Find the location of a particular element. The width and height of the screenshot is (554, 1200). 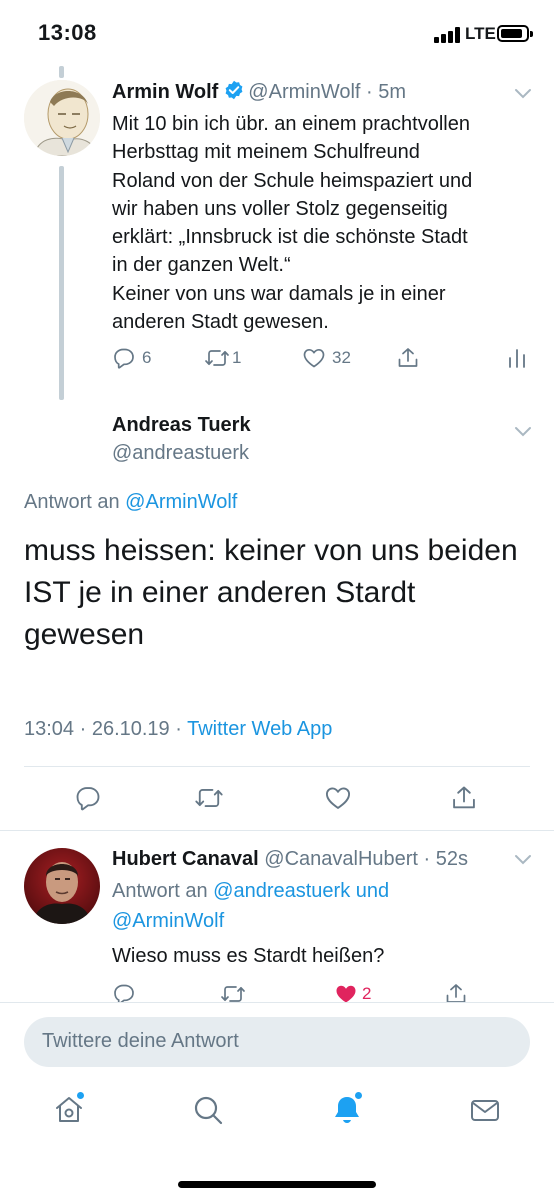

avatar-hubert-canaval is located at coordinates (62, 886).